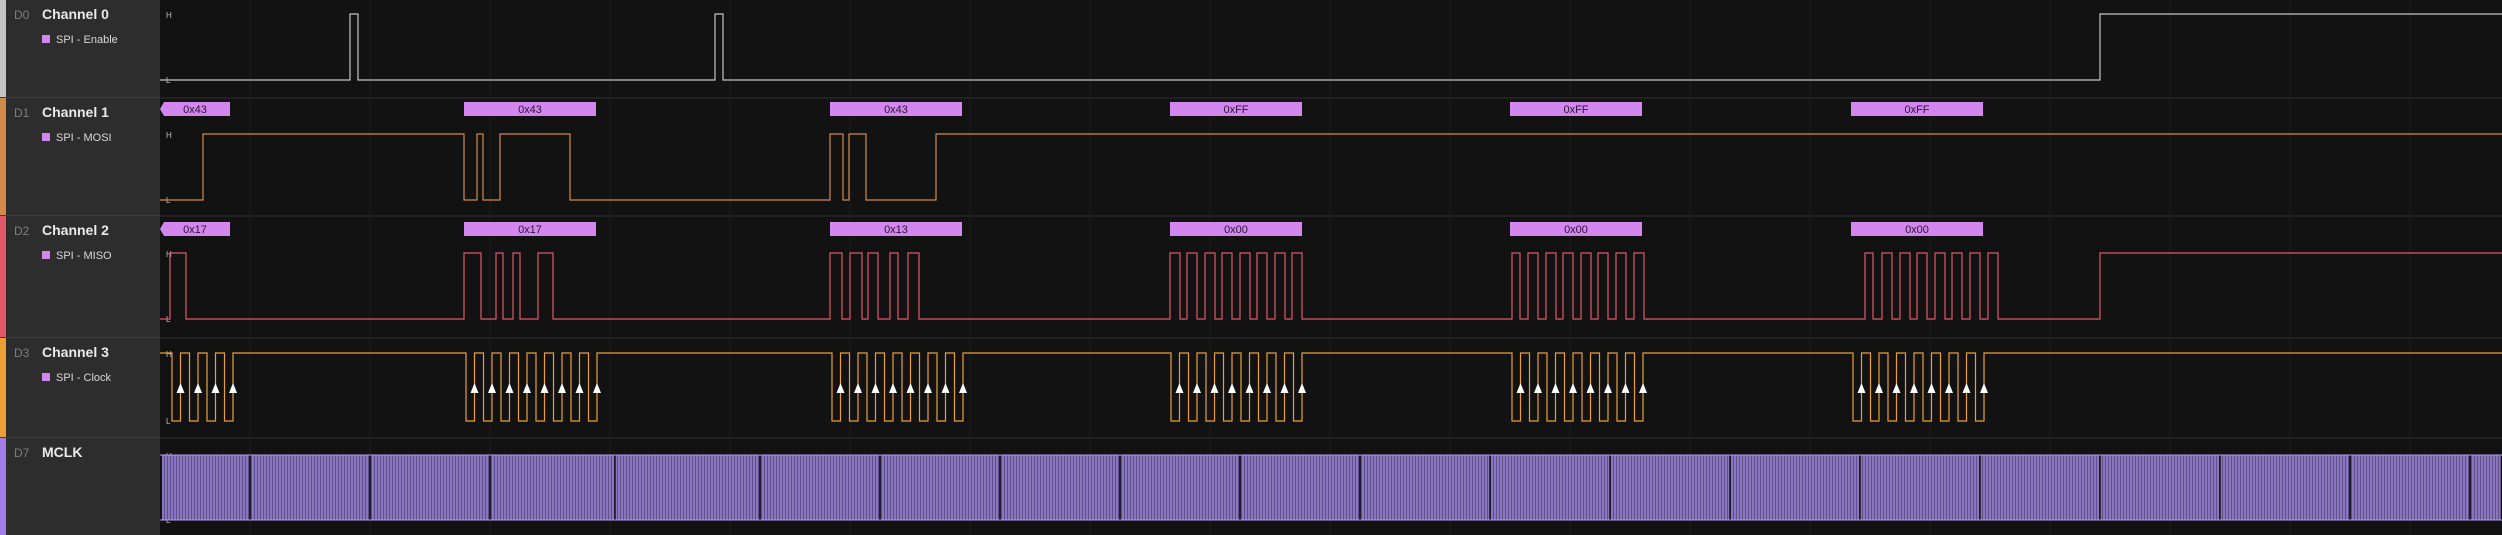  I want to click on channel-id: D1, so click(22, 113).